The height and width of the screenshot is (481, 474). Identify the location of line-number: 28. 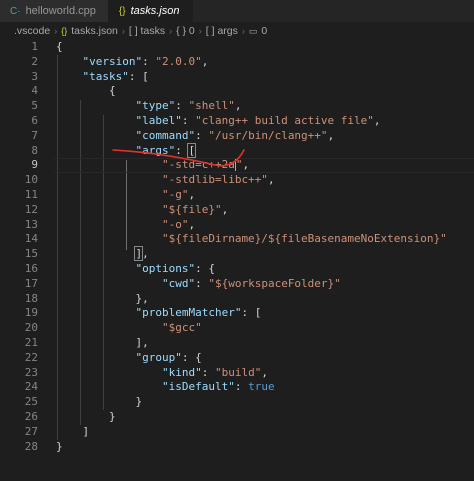
(31, 446).